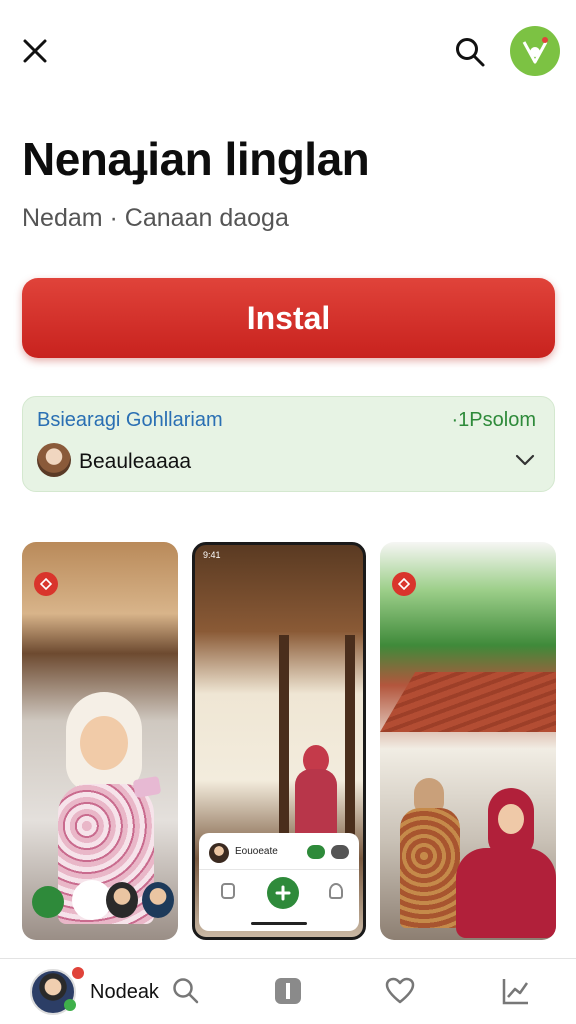 The image size is (576, 1024). I want to click on developer-card-badge: ·1Psolom, so click(493, 420).